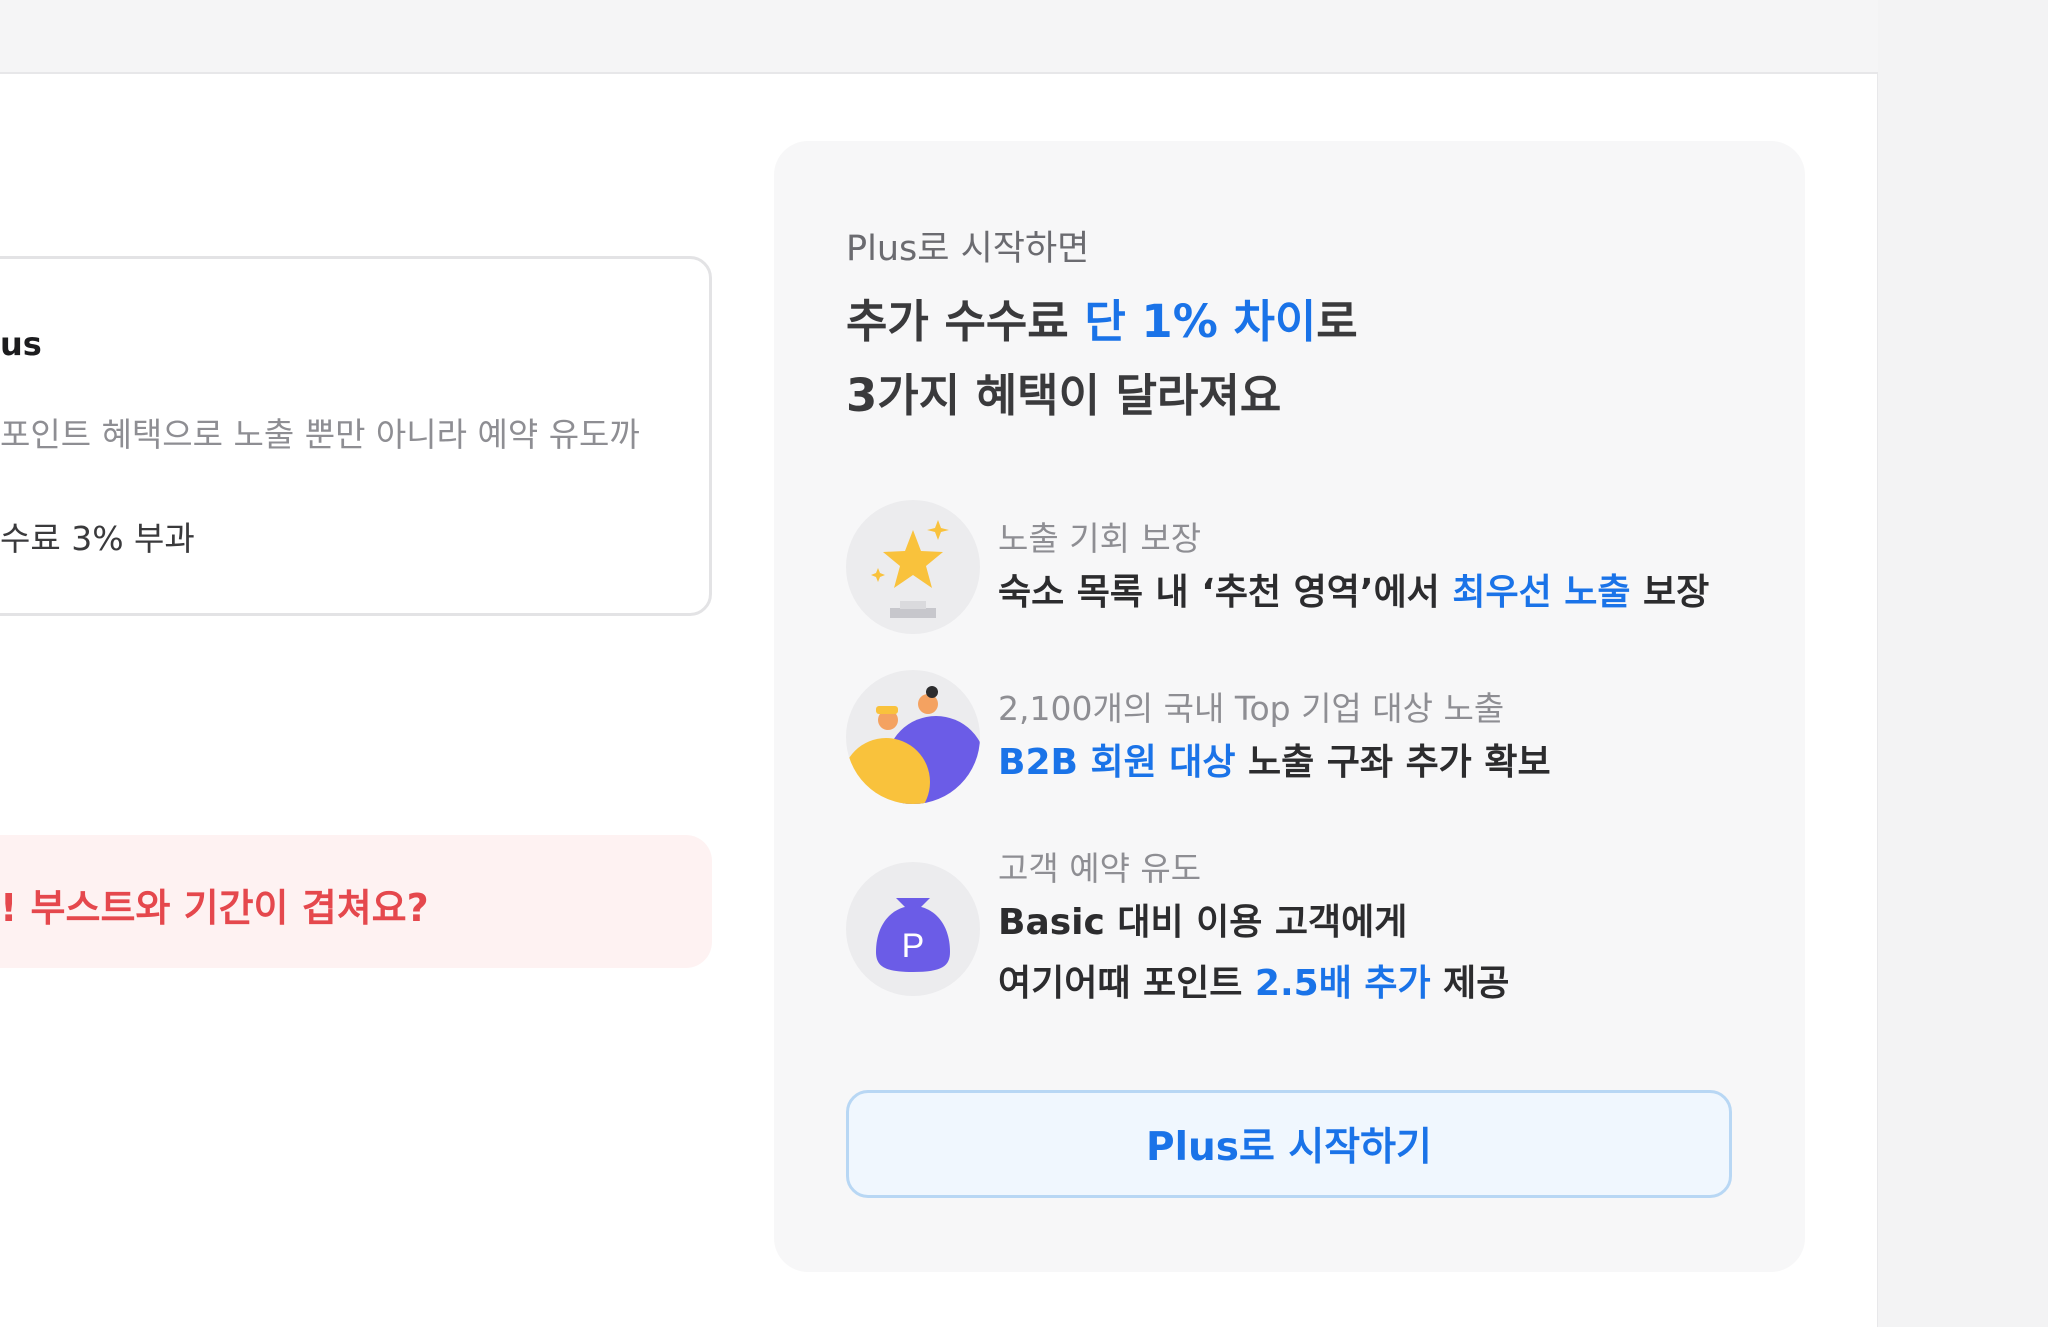 This screenshot has height=1327, width=2048. What do you see at coordinates (21, 344) in the screenshot?
I see `plan-name: us` at bounding box center [21, 344].